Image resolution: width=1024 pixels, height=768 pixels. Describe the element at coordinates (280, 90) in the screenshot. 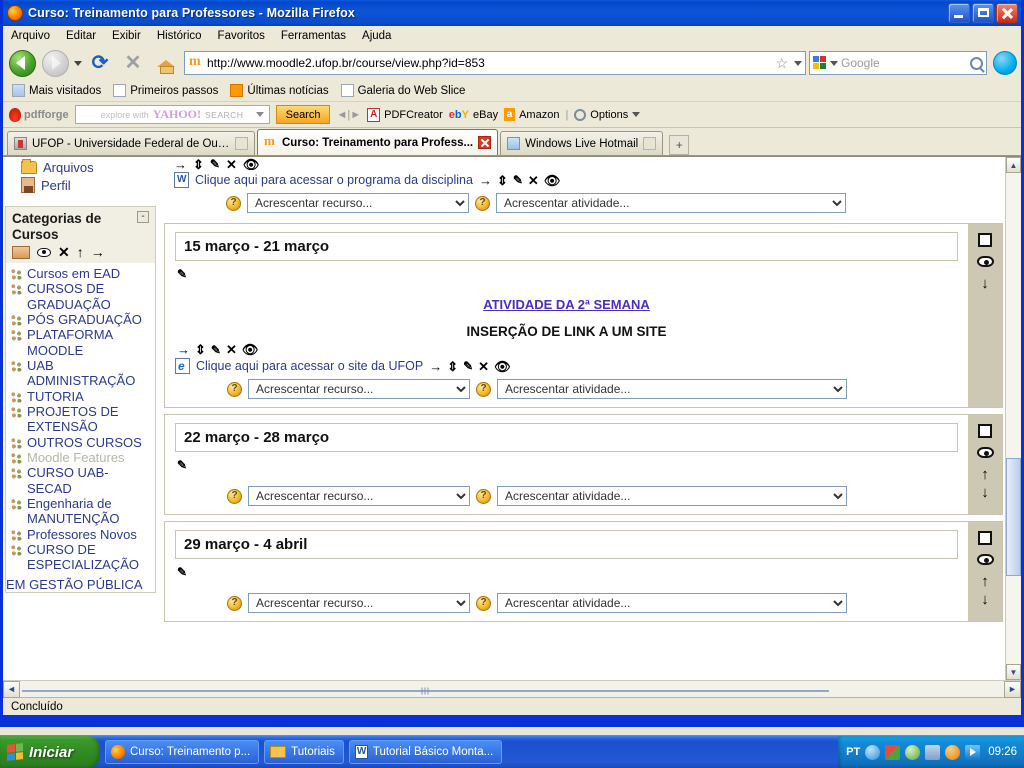

I see `bookmark-ultimas-noticias: Últimas notícias` at that location.